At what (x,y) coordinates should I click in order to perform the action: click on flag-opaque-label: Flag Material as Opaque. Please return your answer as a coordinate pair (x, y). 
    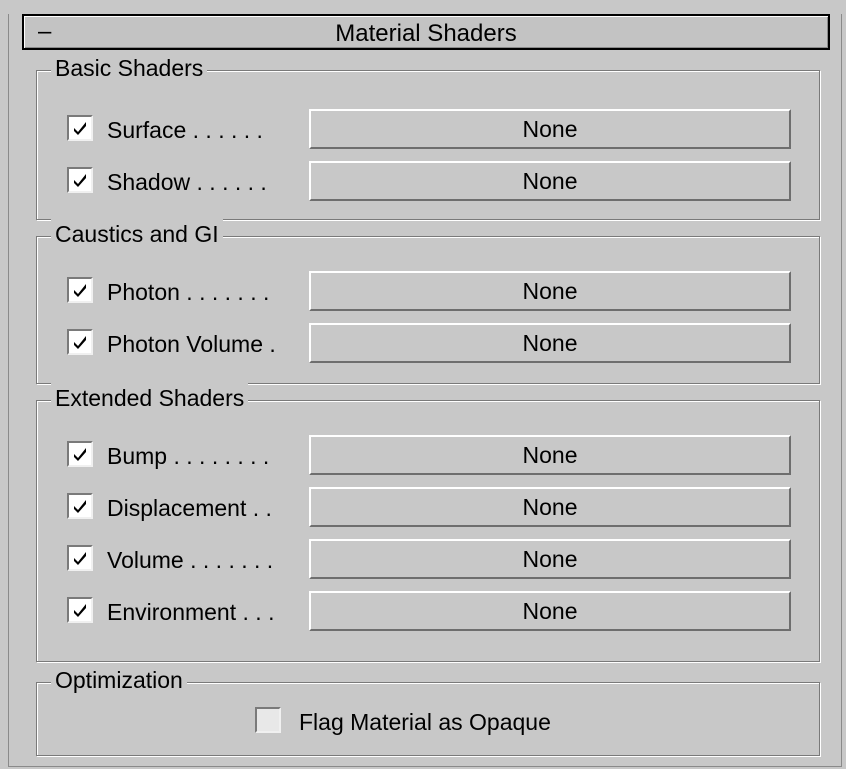
    Looking at the image, I should click on (425, 722).